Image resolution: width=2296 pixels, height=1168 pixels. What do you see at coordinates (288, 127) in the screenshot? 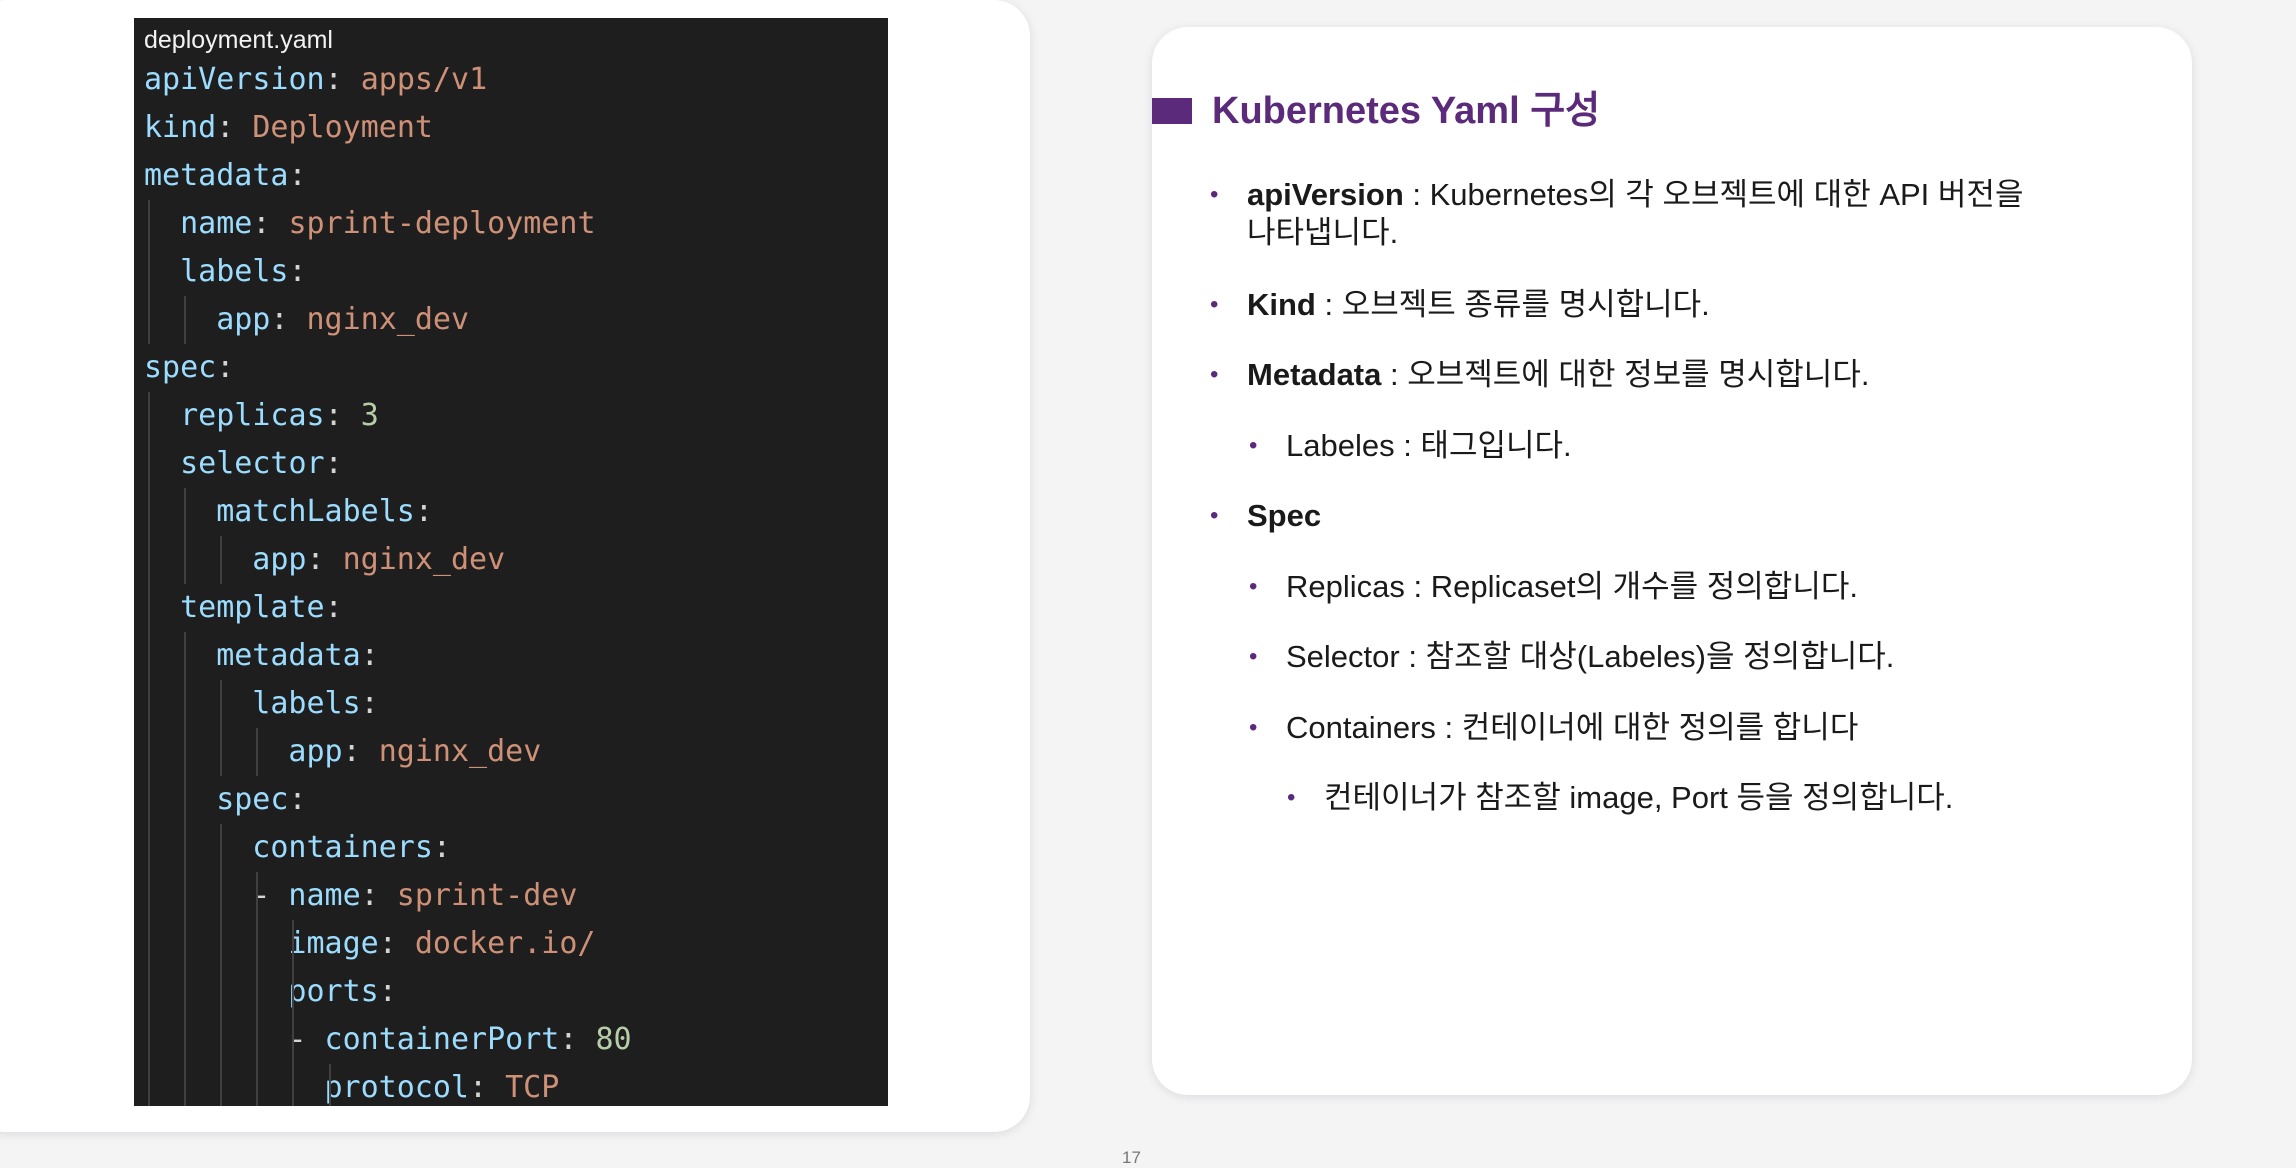
I see `code-line: kind: Deployment` at bounding box center [288, 127].